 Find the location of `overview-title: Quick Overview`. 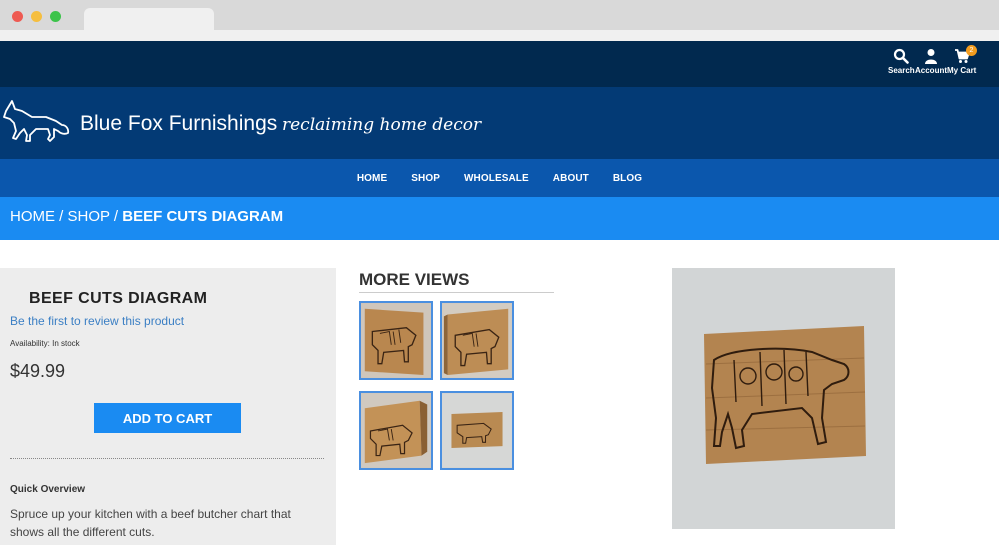

overview-title: Quick Overview is located at coordinates (48, 489).